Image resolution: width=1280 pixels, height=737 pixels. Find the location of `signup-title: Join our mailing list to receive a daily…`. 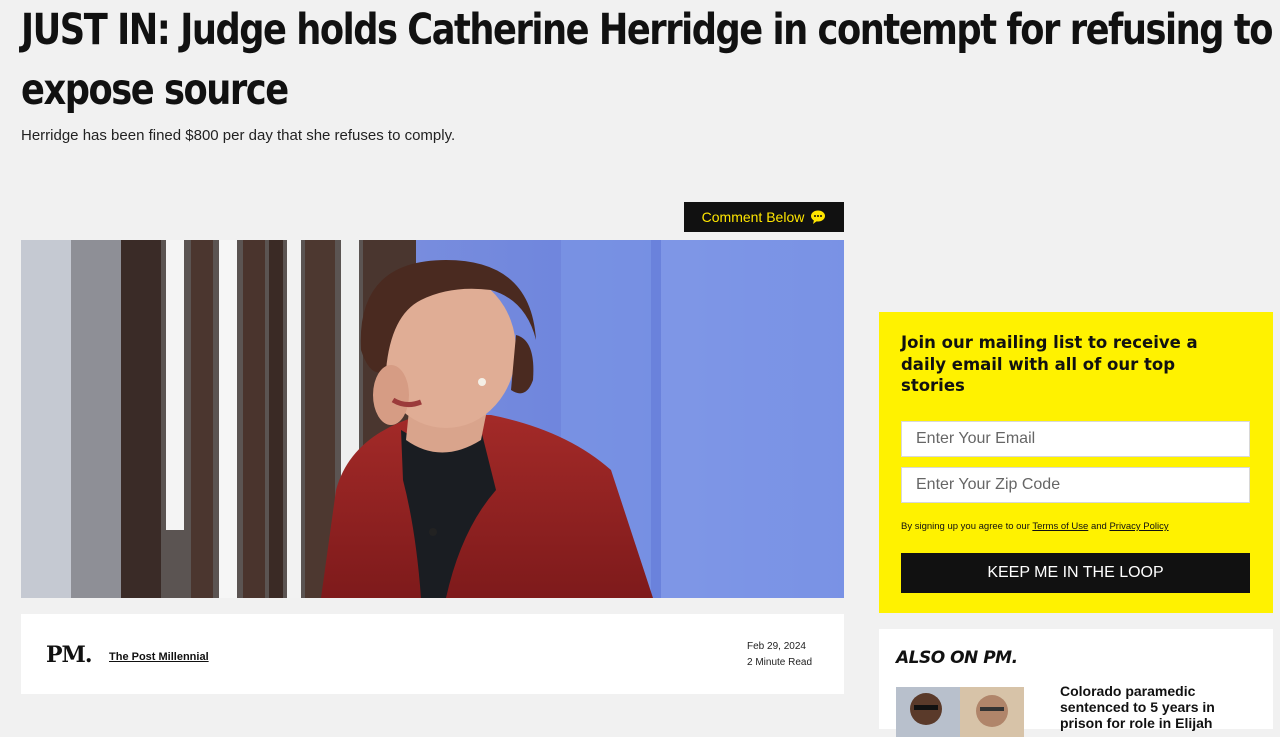

signup-title: Join our mailing list to receive a daily… is located at coordinates (1049, 364).